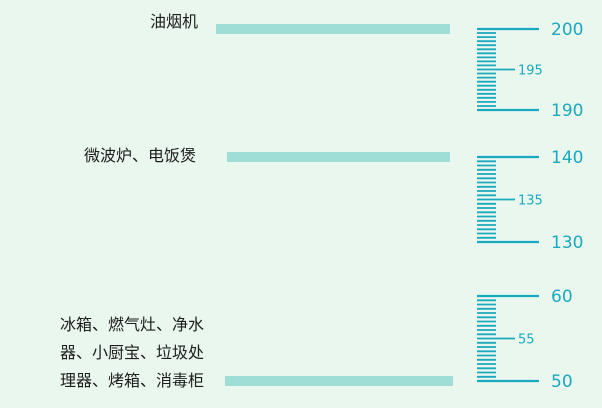  I want to click on axis-tick-label: 130, so click(567, 243).